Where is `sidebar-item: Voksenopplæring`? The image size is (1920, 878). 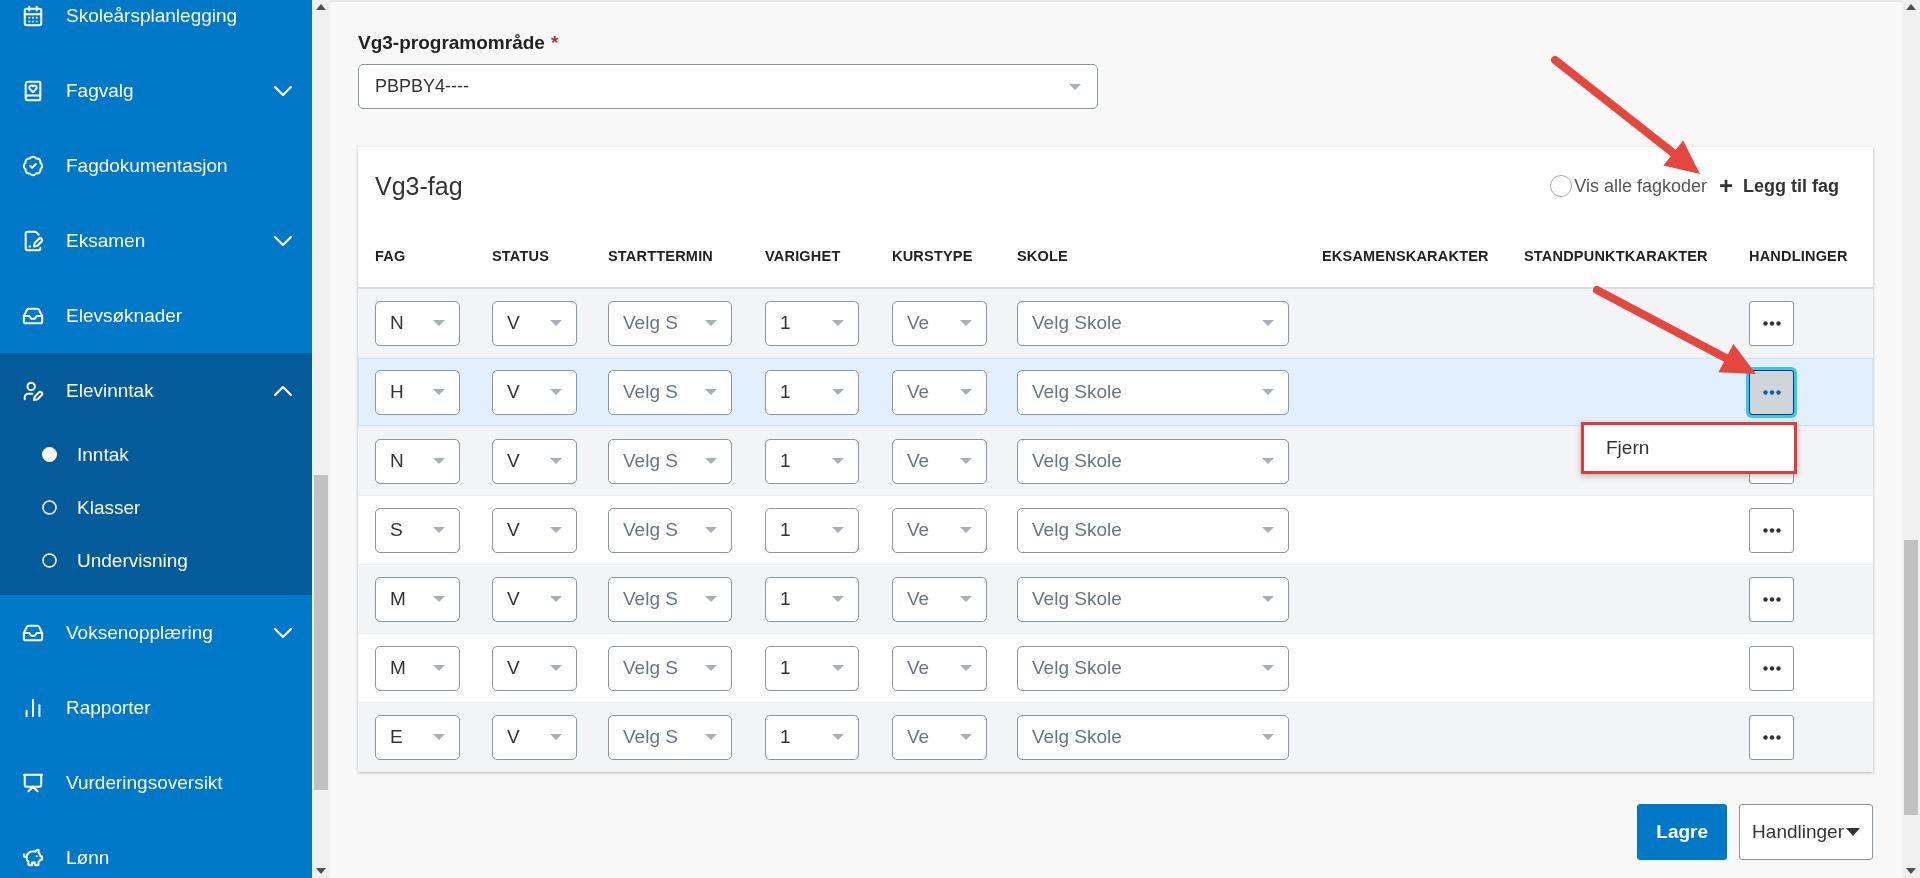 sidebar-item: Voksenopplæring is located at coordinates (156, 632).